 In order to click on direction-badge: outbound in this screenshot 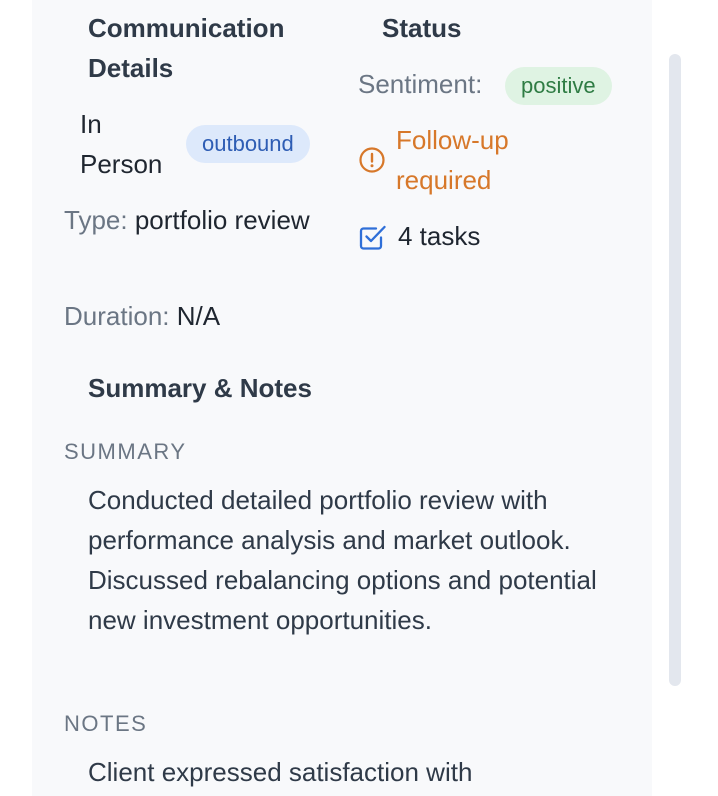, I will do `click(248, 144)`.